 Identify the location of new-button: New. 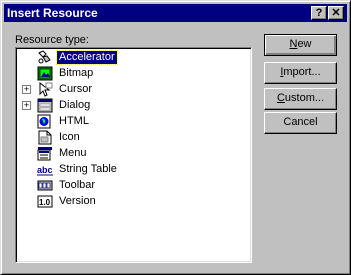
(300, 45).